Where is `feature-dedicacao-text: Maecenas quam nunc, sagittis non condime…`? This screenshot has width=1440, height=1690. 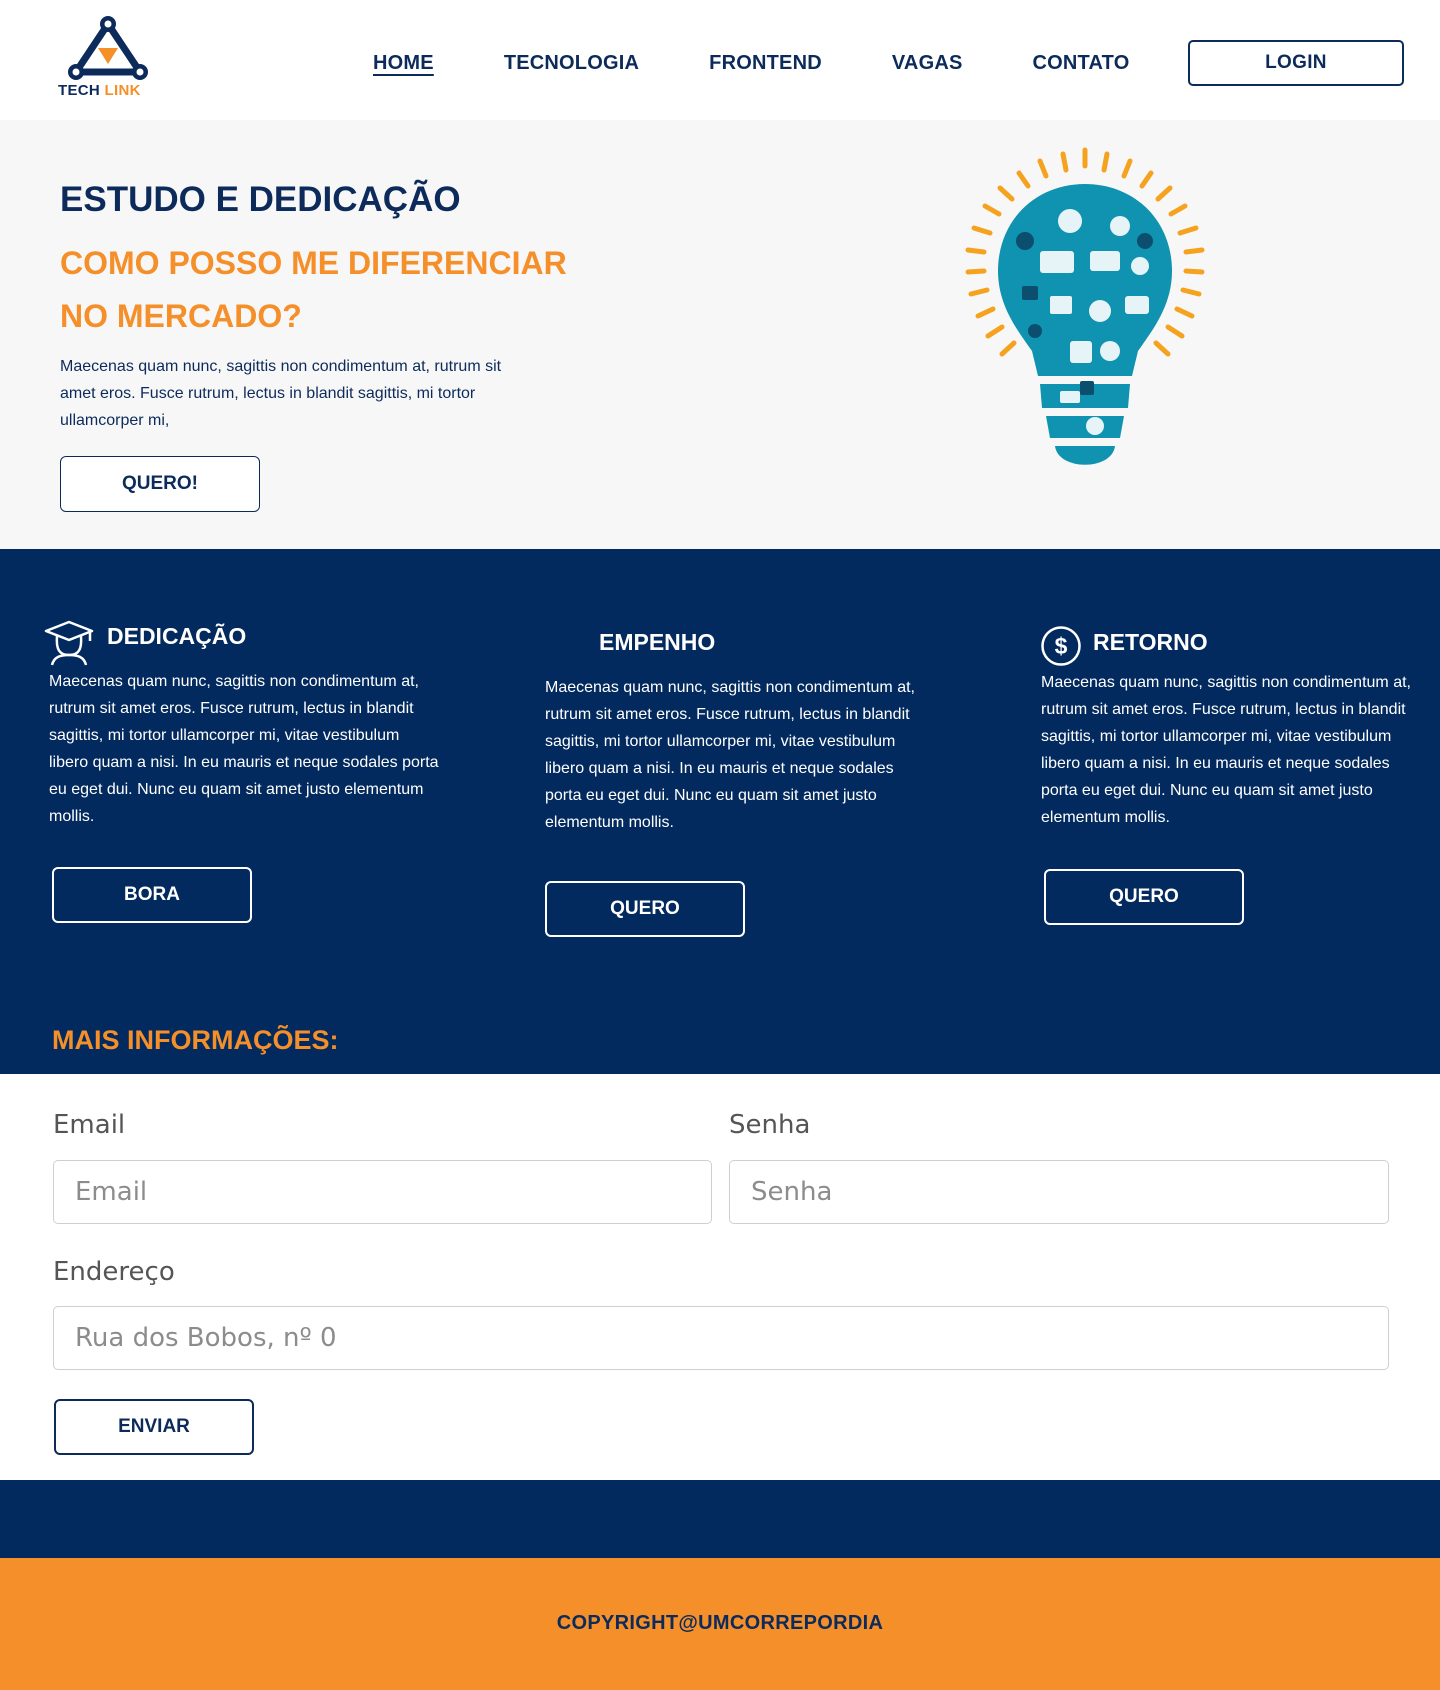
feature-dedicacao-text: Maecenas quam nunc, sagittis non condime… is located at coordinates (244, 749).